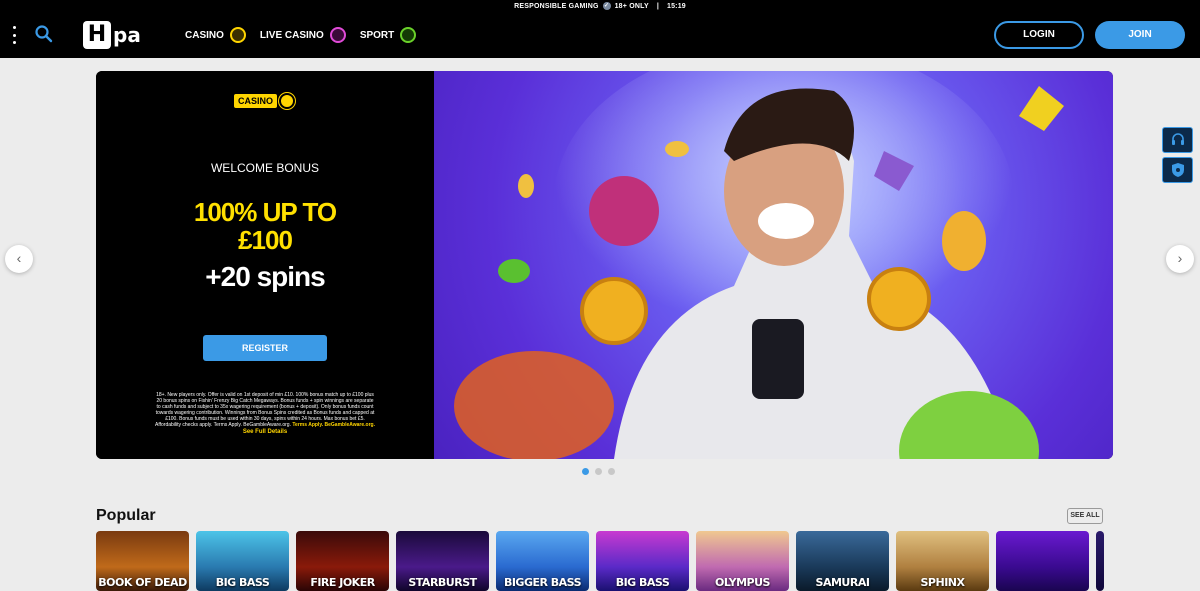 This screenshot has height=591, width=1200. What do you see at coordinates (1039, 35) in the screenshot?
I see `login-button: LOGIN` at bounding box center [1039, 35].